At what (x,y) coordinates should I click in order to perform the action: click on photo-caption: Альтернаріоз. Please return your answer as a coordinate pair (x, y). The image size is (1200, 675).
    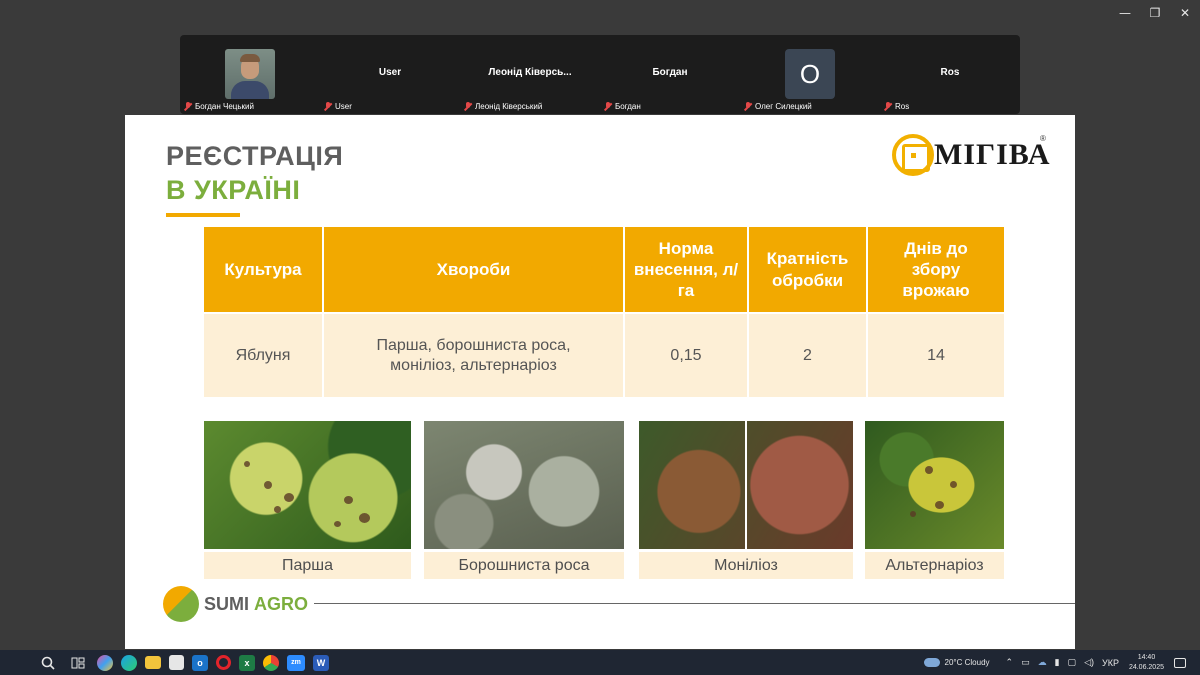
    Looking at the image, I should click on (934, 565).